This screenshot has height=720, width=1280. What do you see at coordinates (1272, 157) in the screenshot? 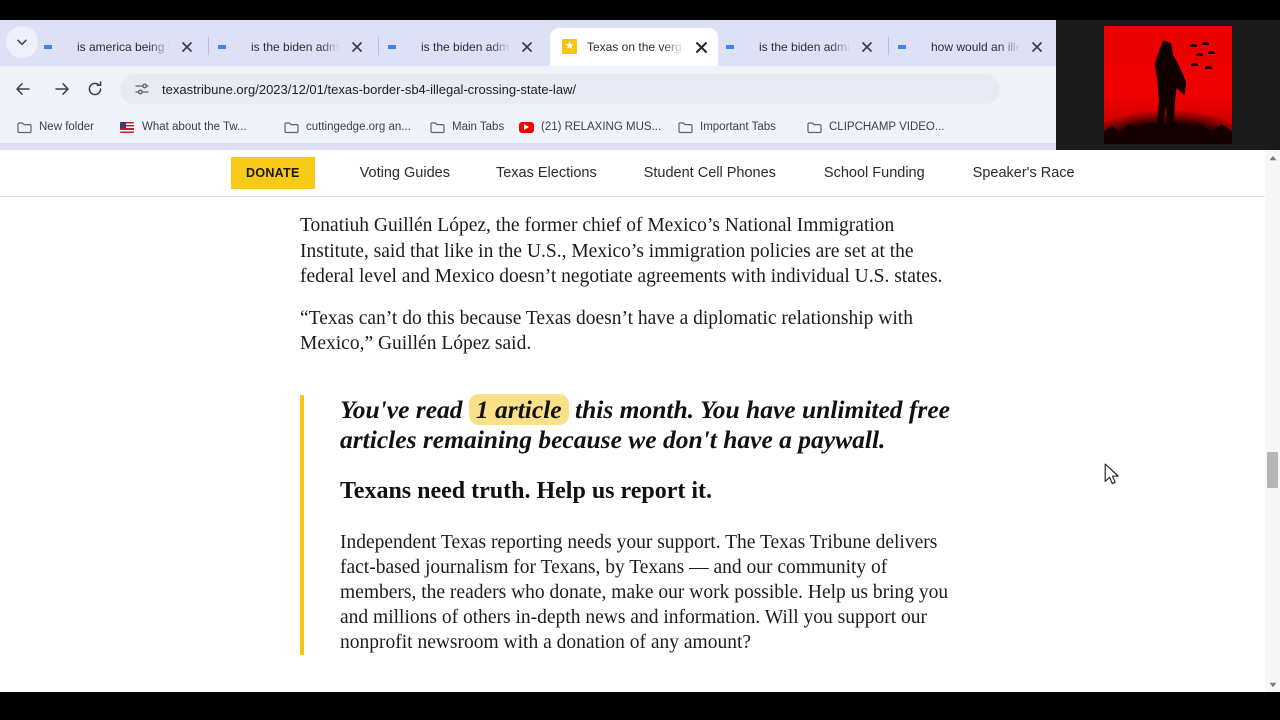
I see `scroll-up-arrow-icon` at bounding box center [1272, 157].